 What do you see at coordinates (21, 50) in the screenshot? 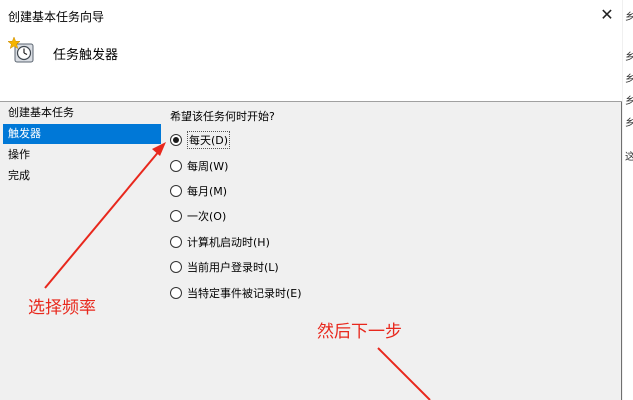
I see `clock-icon` at bounding box center [21, 50].